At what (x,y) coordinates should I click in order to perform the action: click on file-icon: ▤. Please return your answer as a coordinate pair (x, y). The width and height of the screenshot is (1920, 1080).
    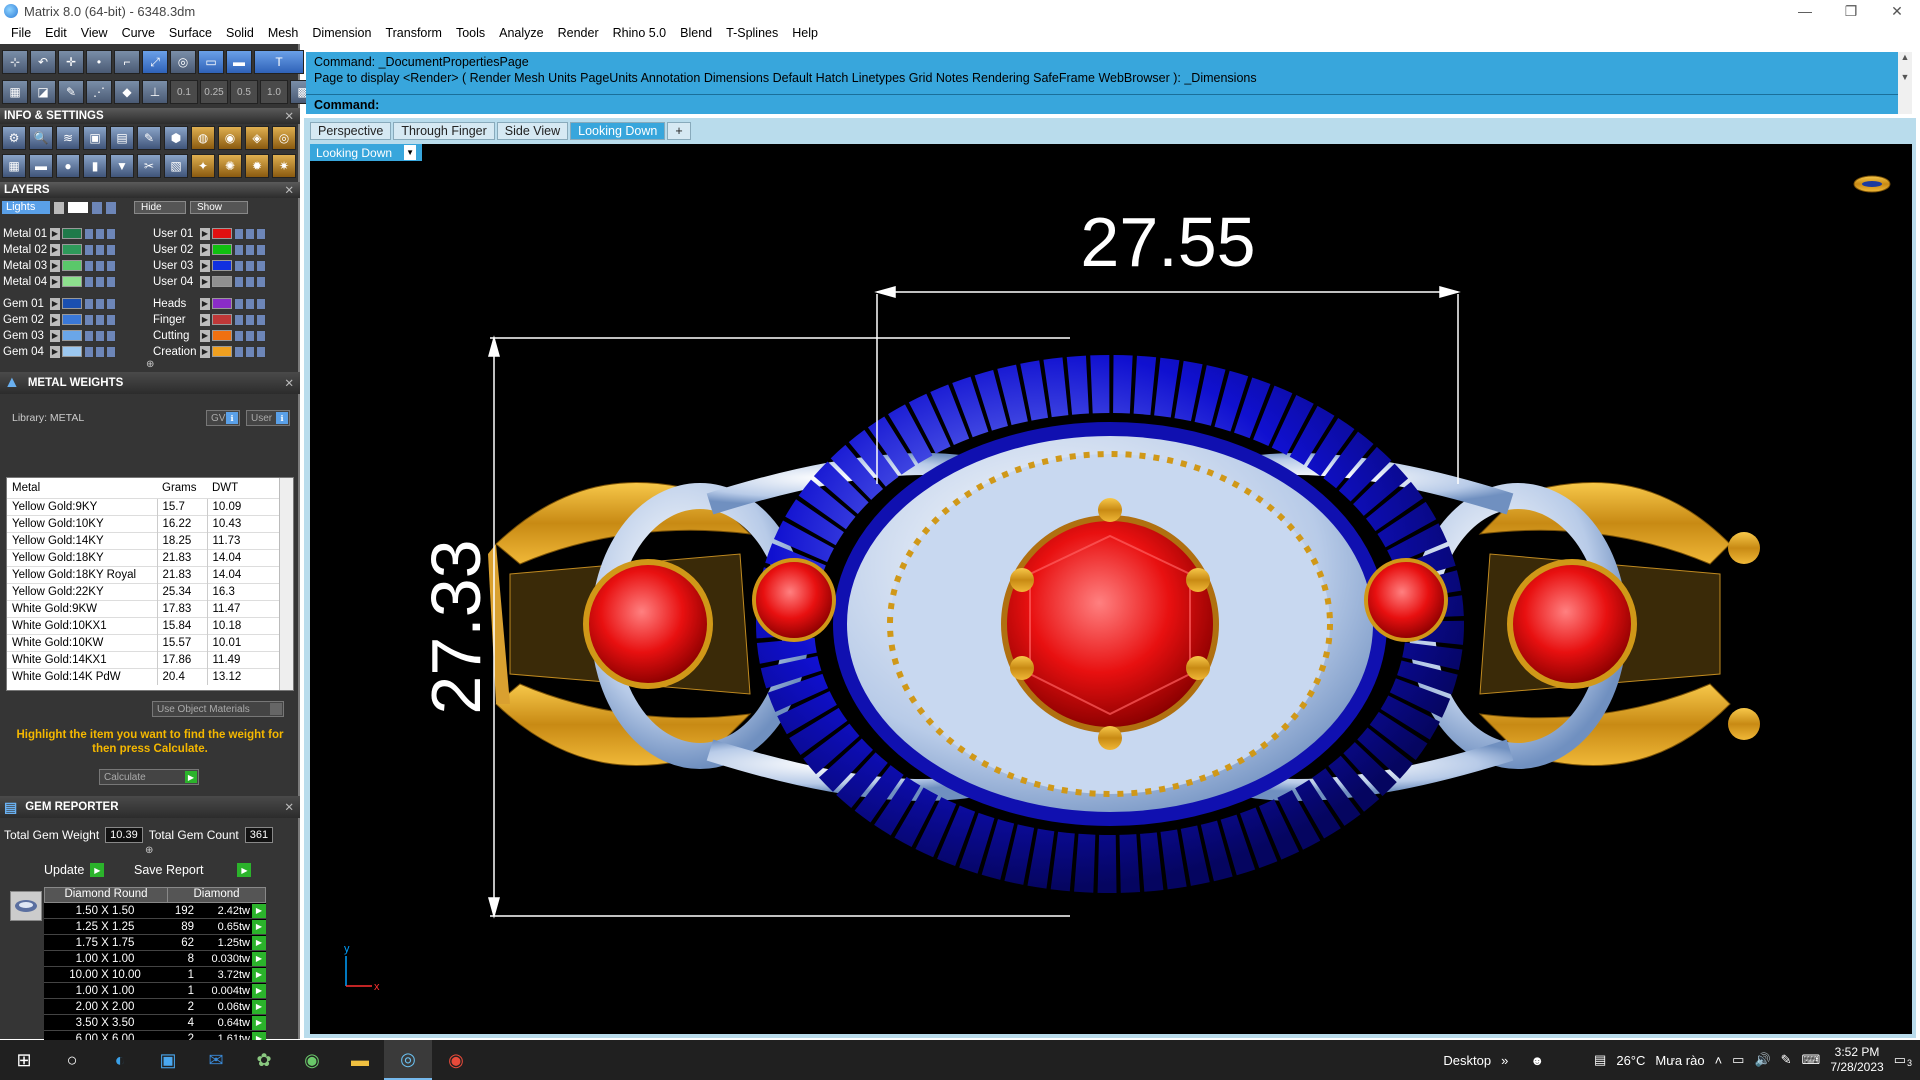
    Looking at the image, I should click on (122, 138).